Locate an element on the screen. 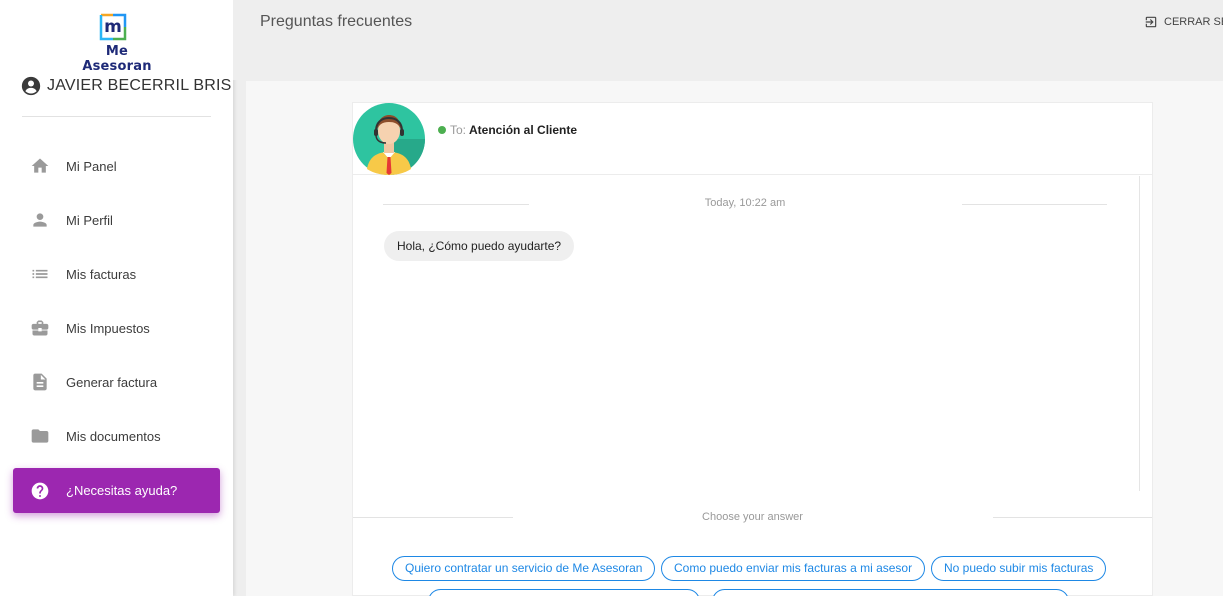 The width and height of the screenshot is (1223, 596). sidebar-item-mis-impuestos: Mis Impuestos is located at coordinates (116, 328).